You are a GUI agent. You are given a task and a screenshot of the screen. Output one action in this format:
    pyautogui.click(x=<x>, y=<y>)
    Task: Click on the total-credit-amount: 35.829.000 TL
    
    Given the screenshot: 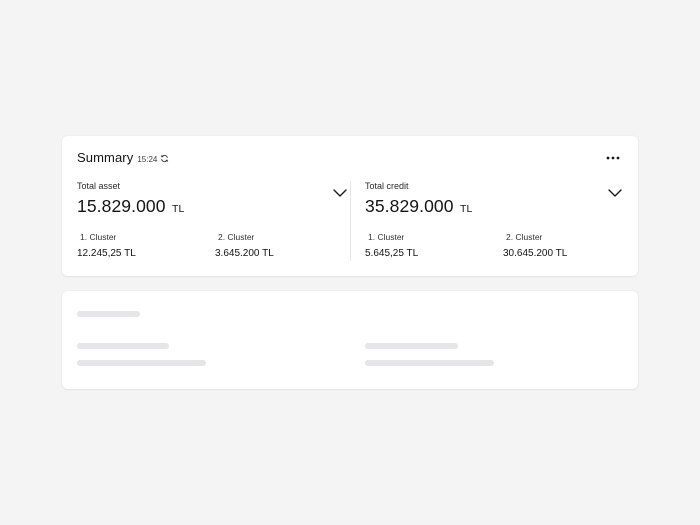 What is the action you would take?
    pyautogui.click(x=418, y=206)
    